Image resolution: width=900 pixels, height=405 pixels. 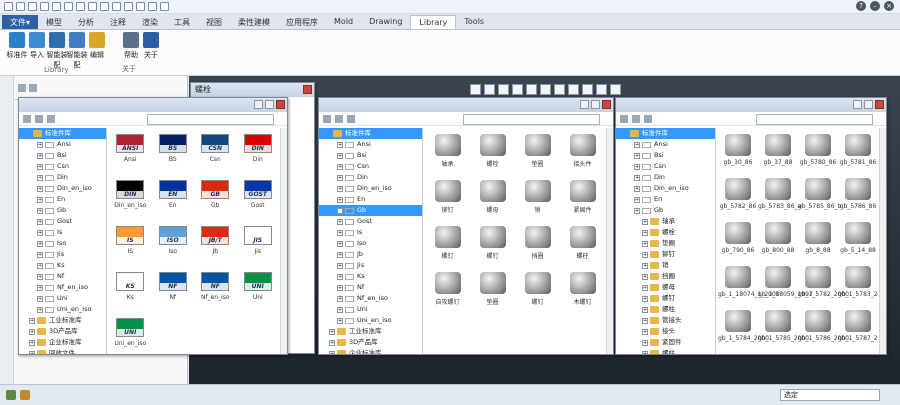 What do you see at coordinates (258, 104) in the screenshot?
I see `minimize-icon` at bounding box center [258, 104].